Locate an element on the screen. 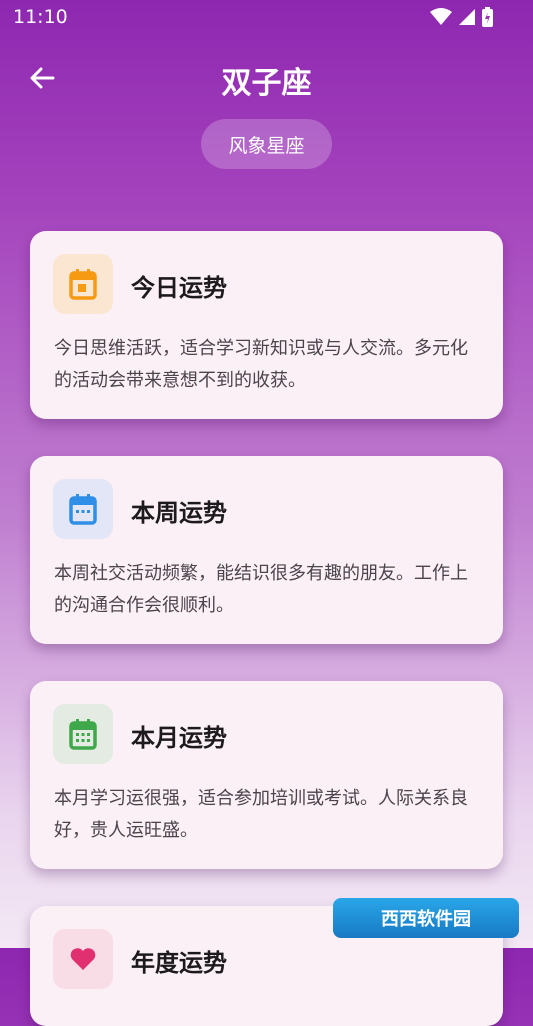  watermark-text: 西西软件园 is located at coordinates (426, 919).